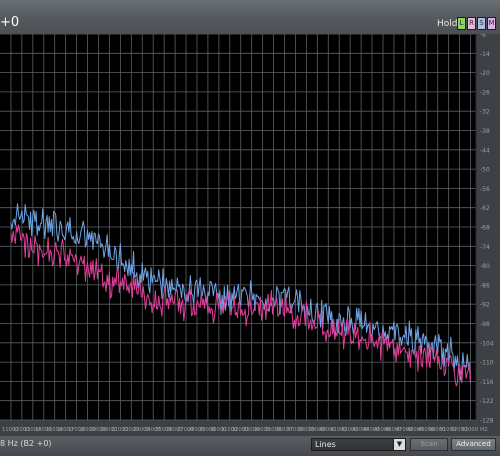 This screenshot has width=500, height=456. I want to click on hold-button-mid: M, so click(491, 23).